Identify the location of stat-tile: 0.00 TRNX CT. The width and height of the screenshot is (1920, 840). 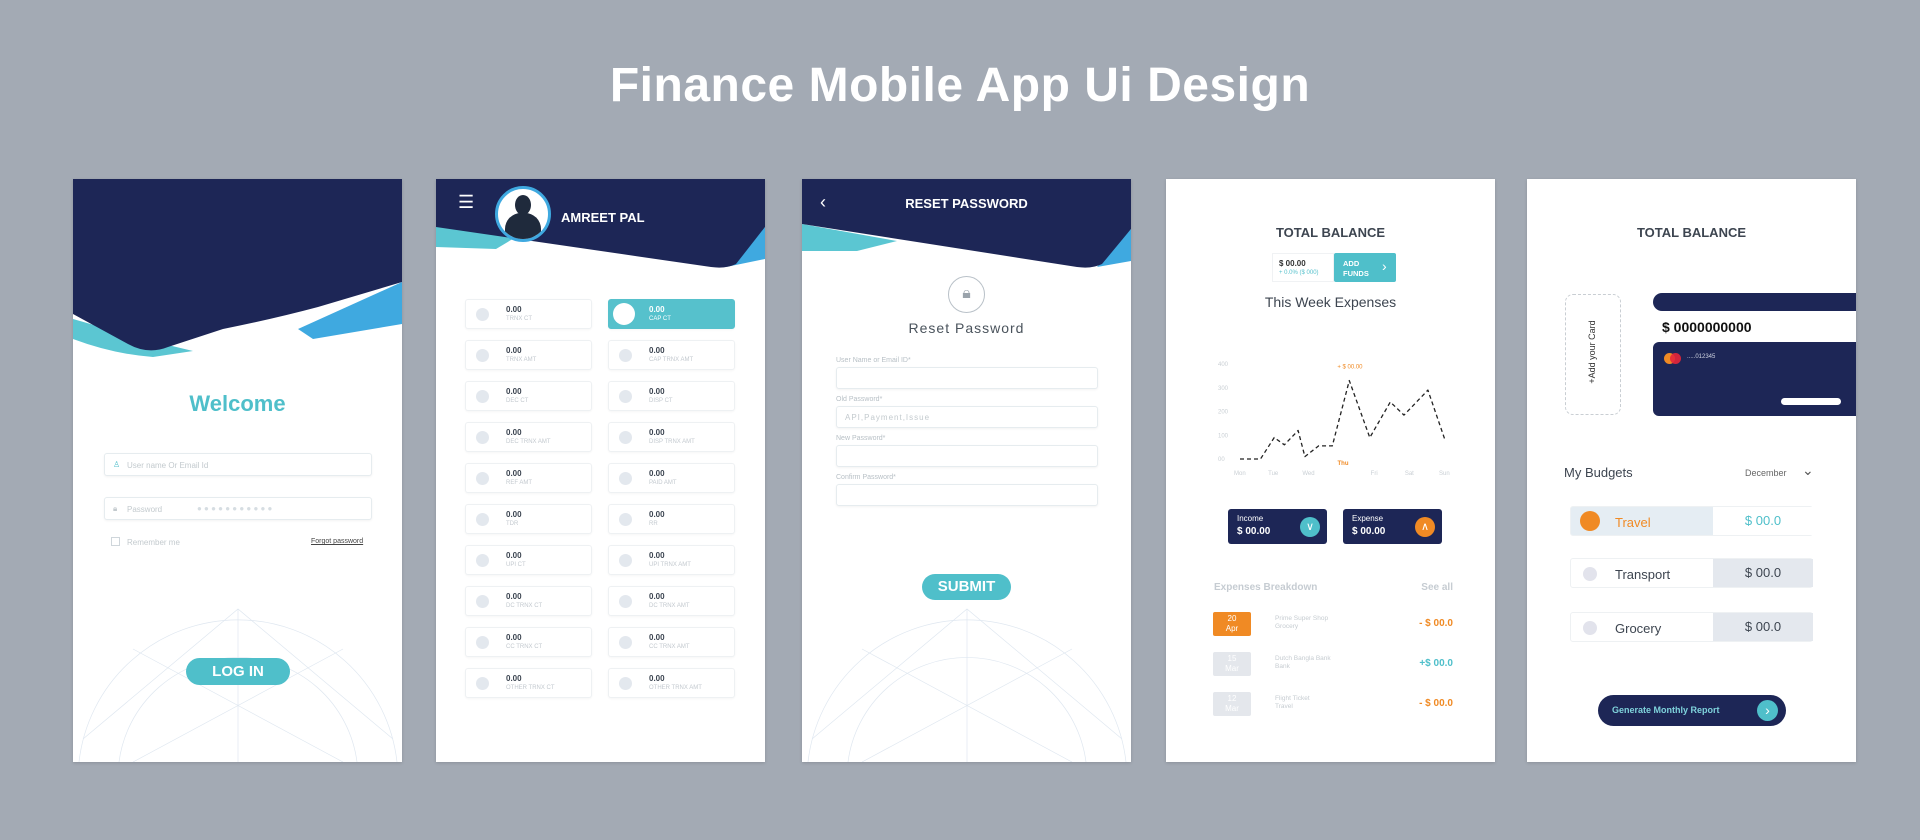
(528, 314).